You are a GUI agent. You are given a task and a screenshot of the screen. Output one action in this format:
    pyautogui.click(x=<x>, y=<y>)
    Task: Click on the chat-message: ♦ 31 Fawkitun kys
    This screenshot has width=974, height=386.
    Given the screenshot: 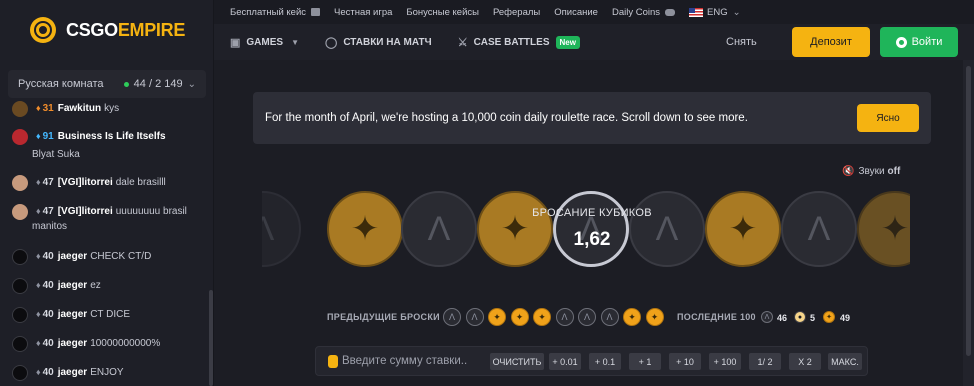 What is the action you would take?
    pyautogui.click(x=110, y=109)
    